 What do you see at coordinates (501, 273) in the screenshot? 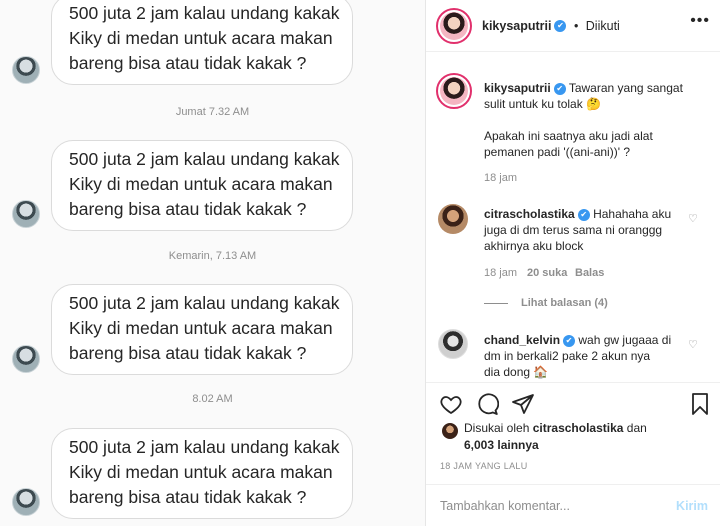
I see `comment-time: 18 jam` at bounding box center [501, 273].